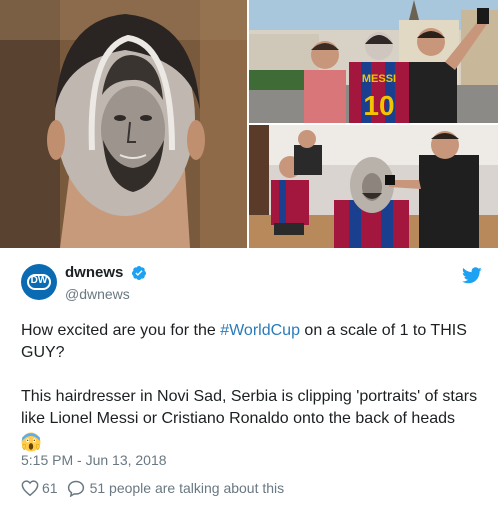  Describe the element at coordinates (260, 330) in the screenshot. I see `hashtag-link: #WorldCup` at that location.